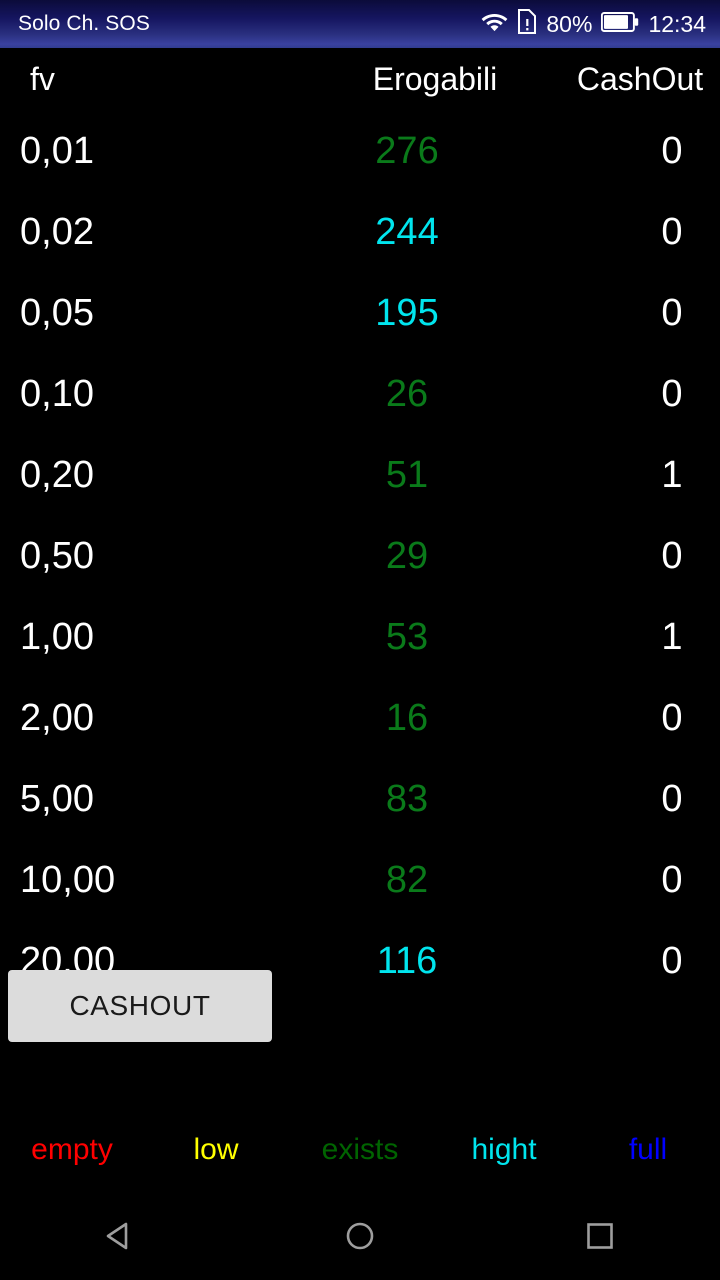 The width and height of the screenshot is (720, 1280). What do you see at coordinates (407, 393) in the screenshot?
I see `cell-erogabili: 26` at bounding box center [407, 393].